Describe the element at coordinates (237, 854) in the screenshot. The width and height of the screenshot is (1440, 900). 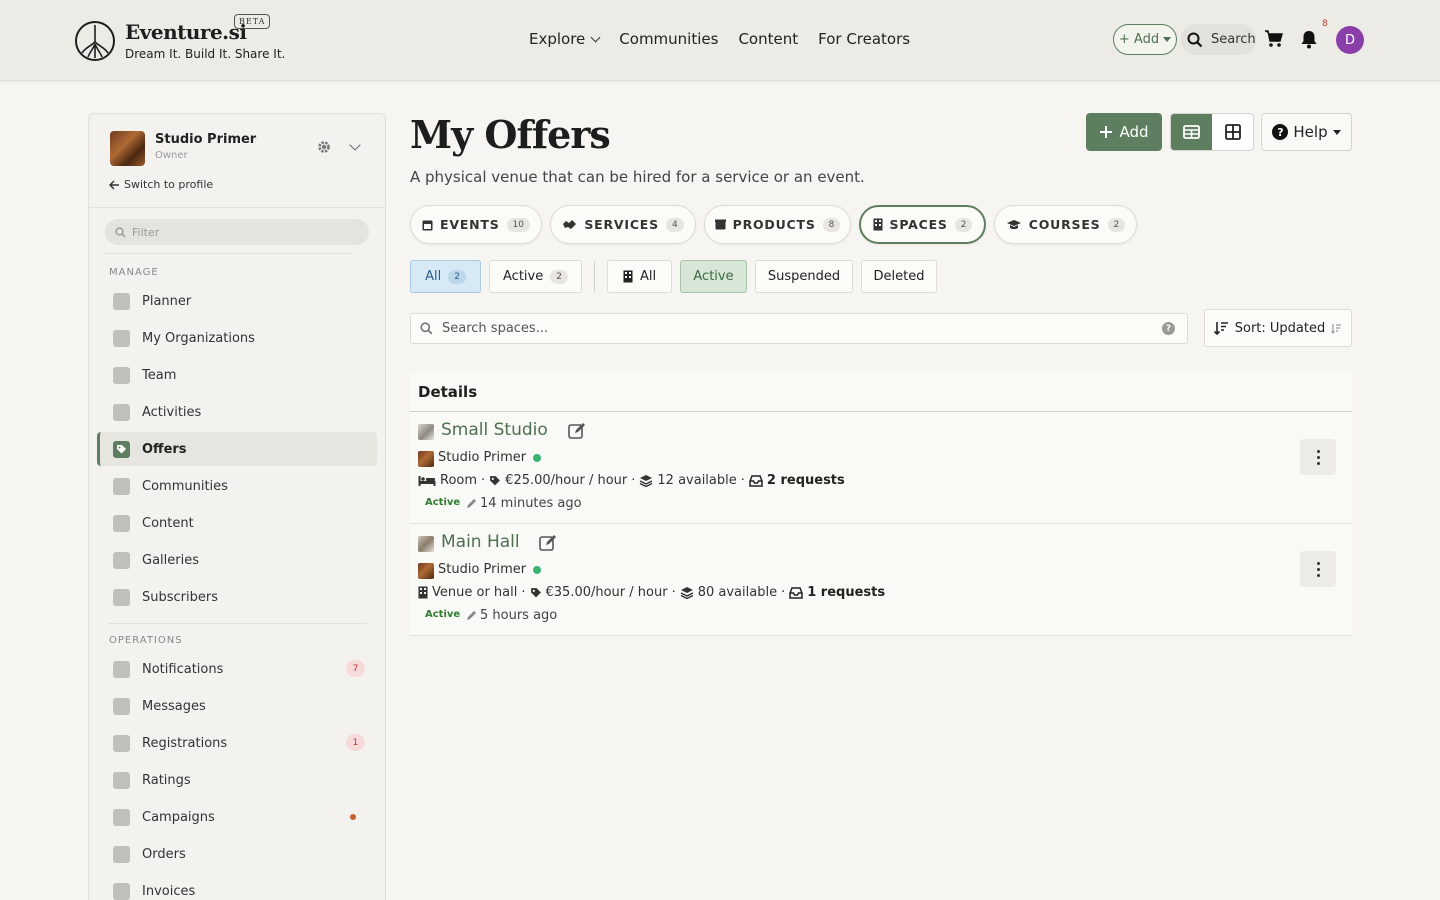
I see `sidebar-item-orders: Orders` at that location.